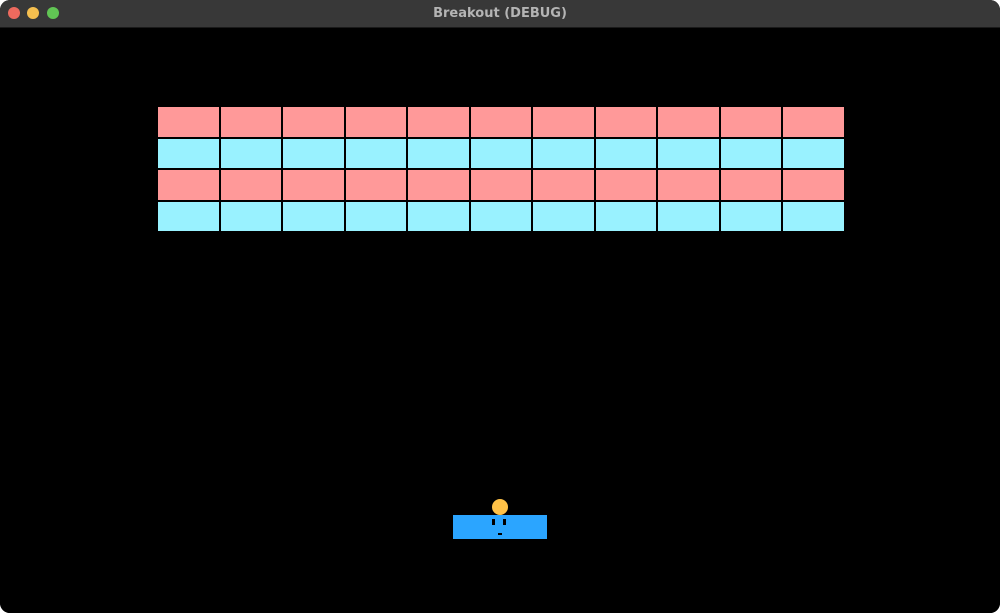  Describe the element at coordinates (504, 522) in the screenshot. I see `paddle-right-eye` at that location.